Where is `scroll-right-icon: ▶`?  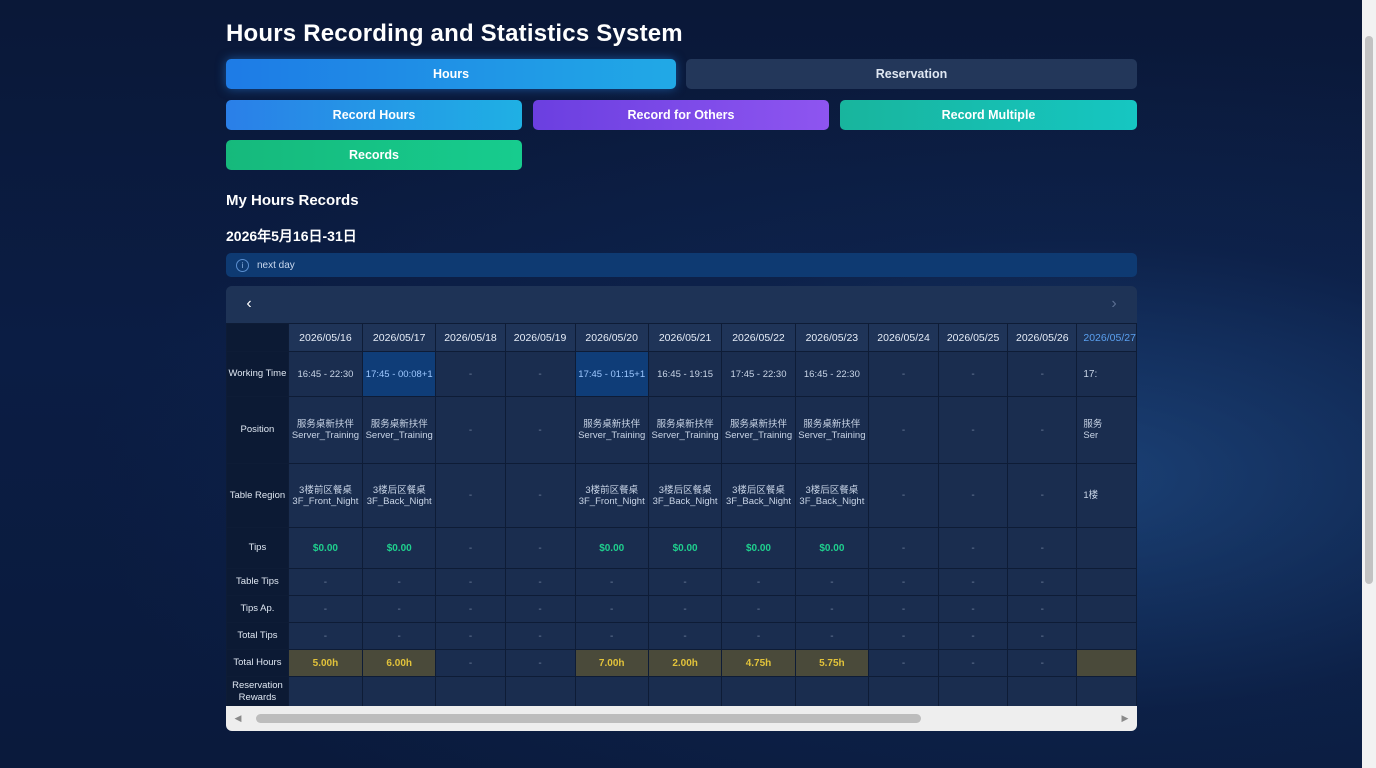
scroll-right-icon: ▶ is located at coordinates (1125, 718).